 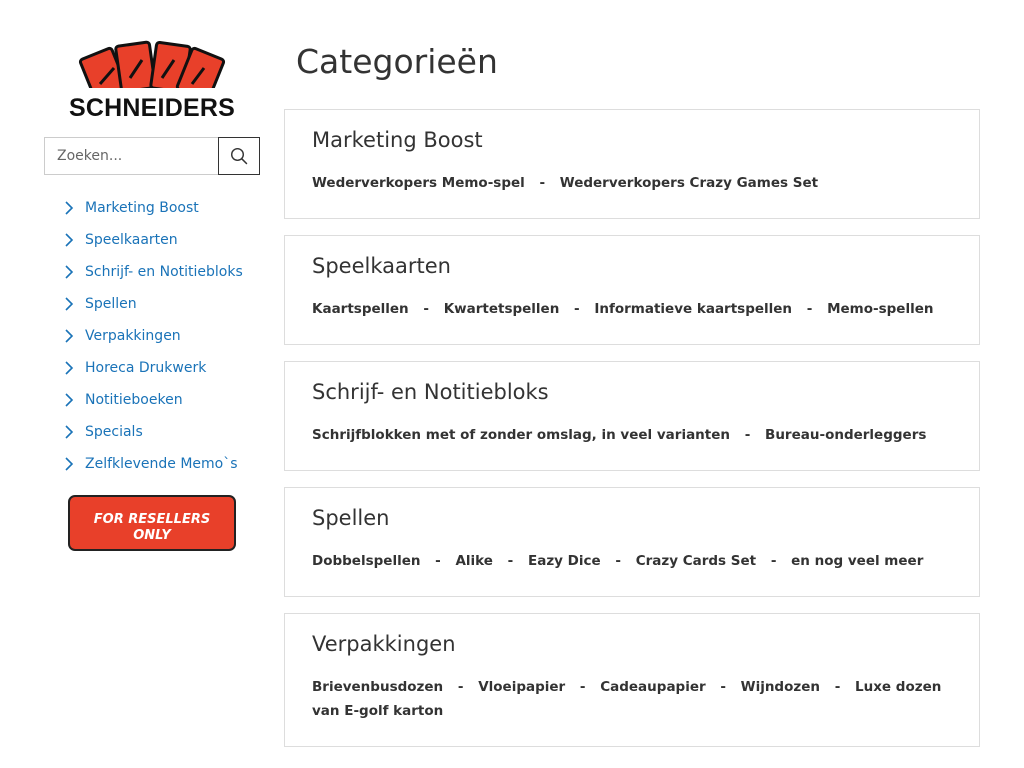 What do you see at coordinates (131, 240) in the screenshot?
I see `sidebar-item-label: Speelkaarten` at bounding box center [131, 240].